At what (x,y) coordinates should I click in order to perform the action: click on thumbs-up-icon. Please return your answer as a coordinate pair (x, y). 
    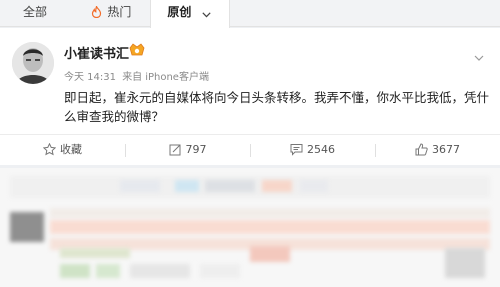
    Looking at the image, I should click on (421, 149).